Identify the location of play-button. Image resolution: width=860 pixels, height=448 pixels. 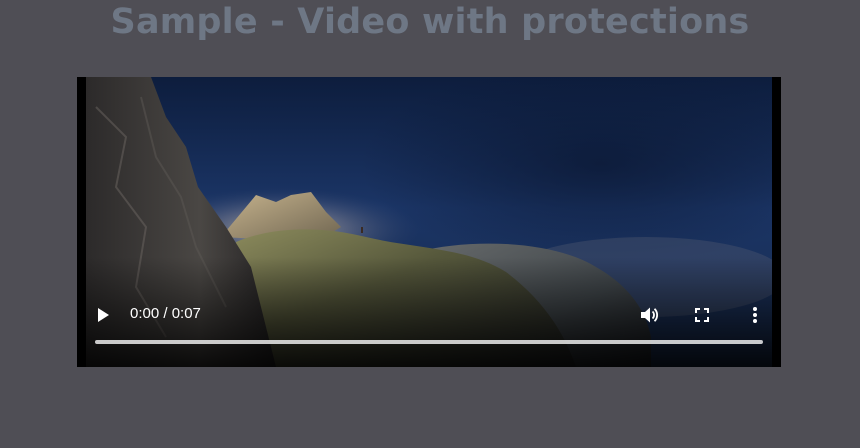
(103, 315).